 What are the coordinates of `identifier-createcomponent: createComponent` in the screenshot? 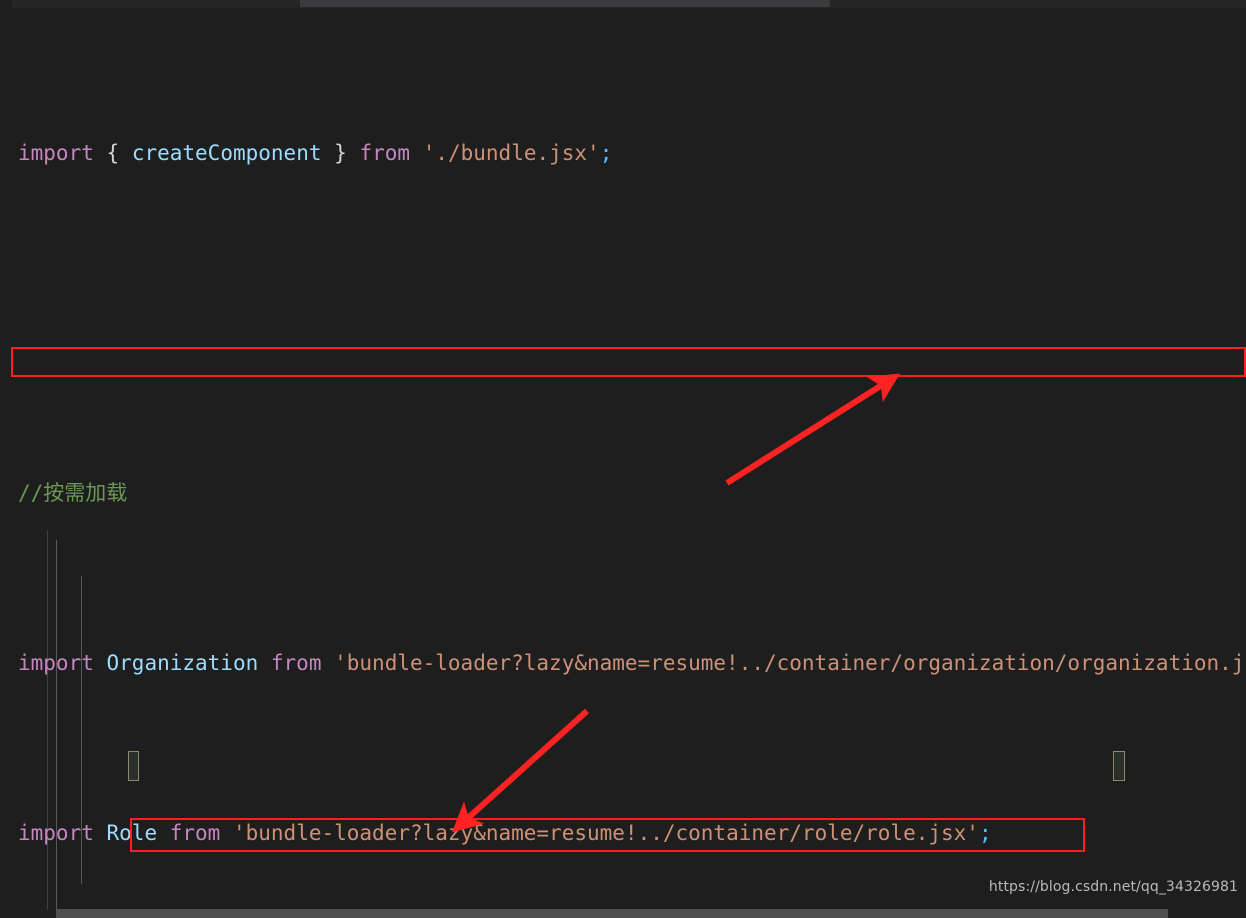 It's located at (226, 153).